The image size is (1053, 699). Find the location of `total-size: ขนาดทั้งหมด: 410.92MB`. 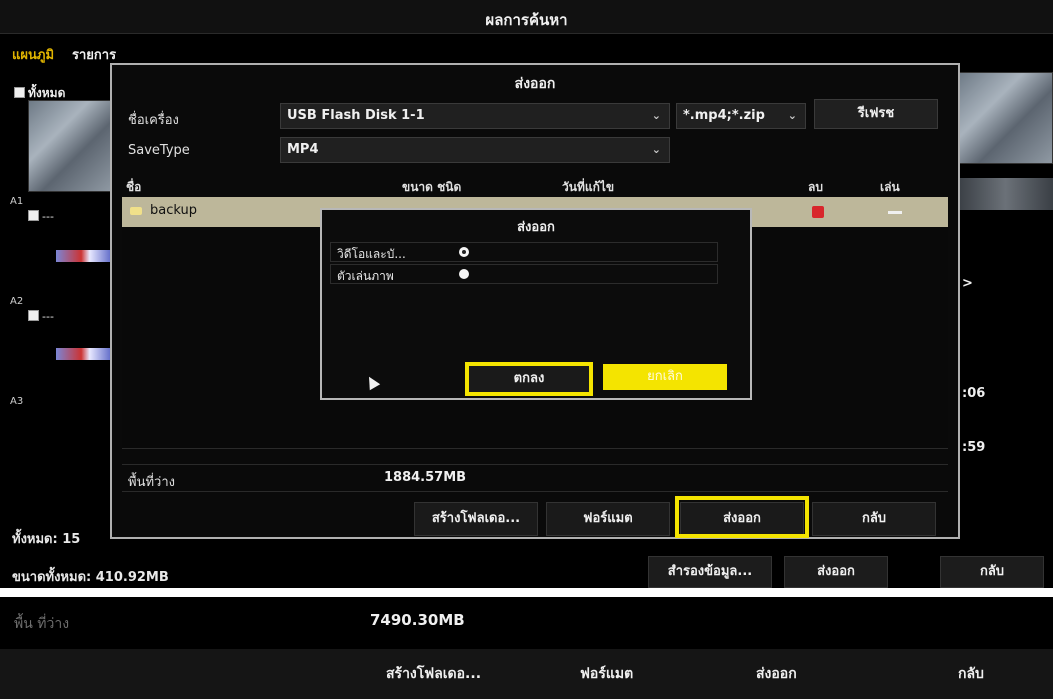

total-size: ขนาดทั้งหมด: 410.92MB is located at coordinates (90, 577).